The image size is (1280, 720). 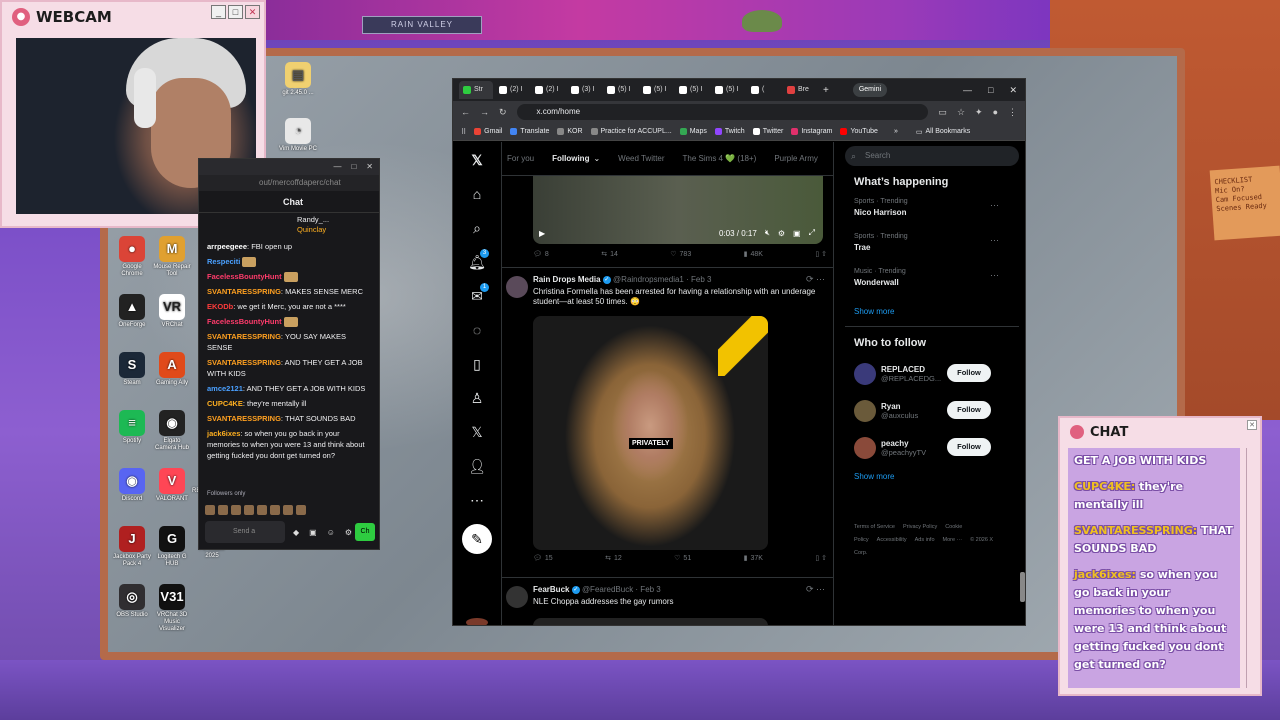 I want to click on like-button: ♡ 783, so click(x=680, y=254).